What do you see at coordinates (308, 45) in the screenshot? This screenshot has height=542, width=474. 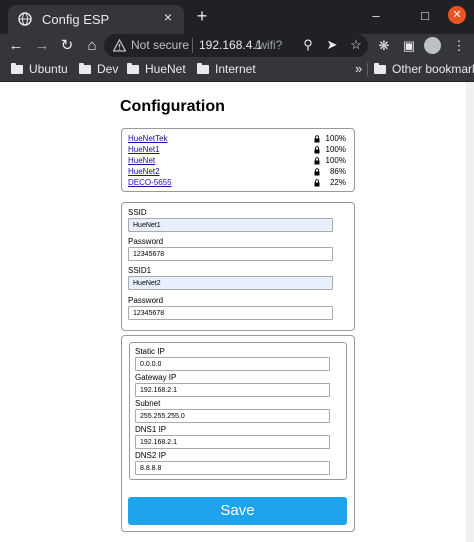 I see `zoom-icon: ⚲` at bounding box center [308, 45].